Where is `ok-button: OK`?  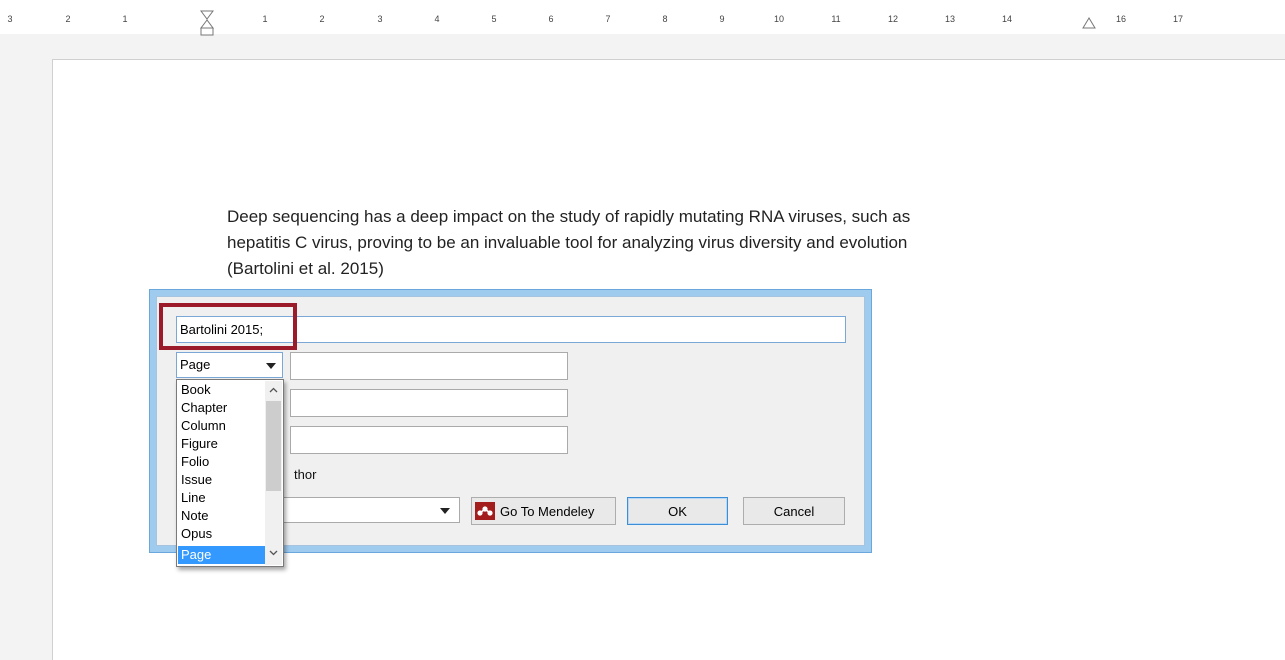
ok-button: OK is located at coordinates (677, 511).